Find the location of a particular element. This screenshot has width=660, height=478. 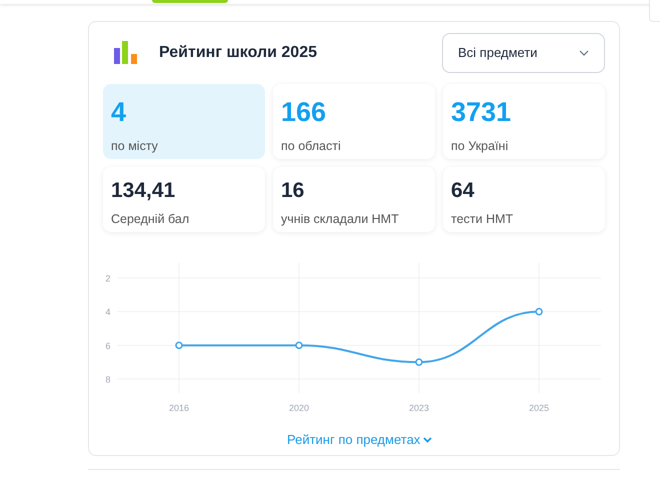

y-axis-label: 2 is located at coordinates (108, 279).